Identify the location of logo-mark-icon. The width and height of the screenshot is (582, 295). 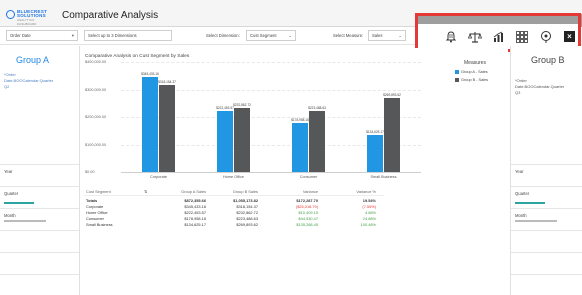
(10, 14).